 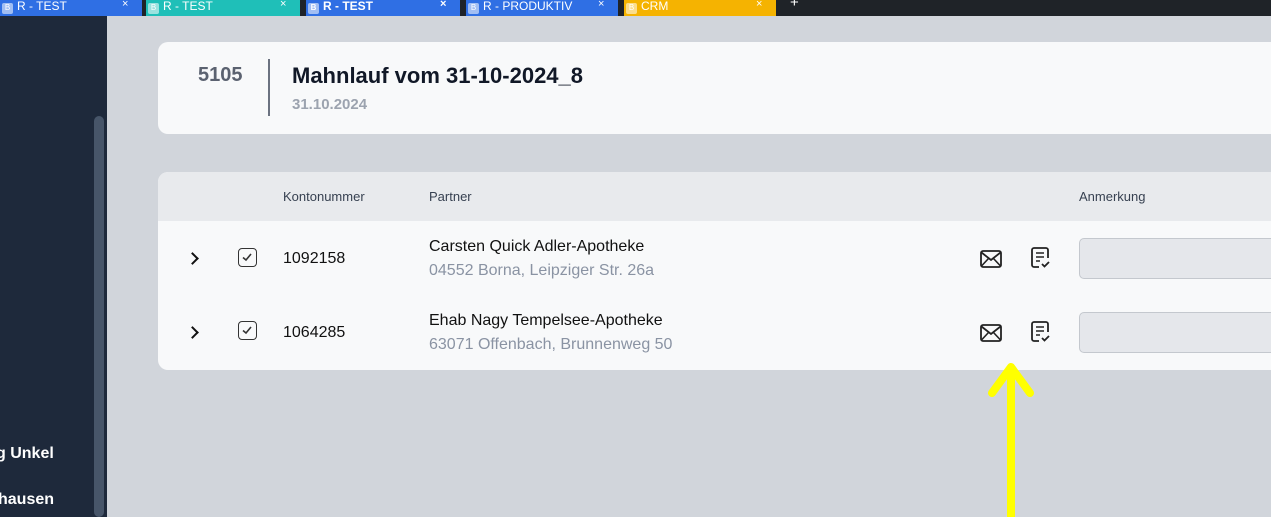 What do you see at coordinates (269, 87) in the screenshot?
I see `header-divider` at bounding box center [269, 87].